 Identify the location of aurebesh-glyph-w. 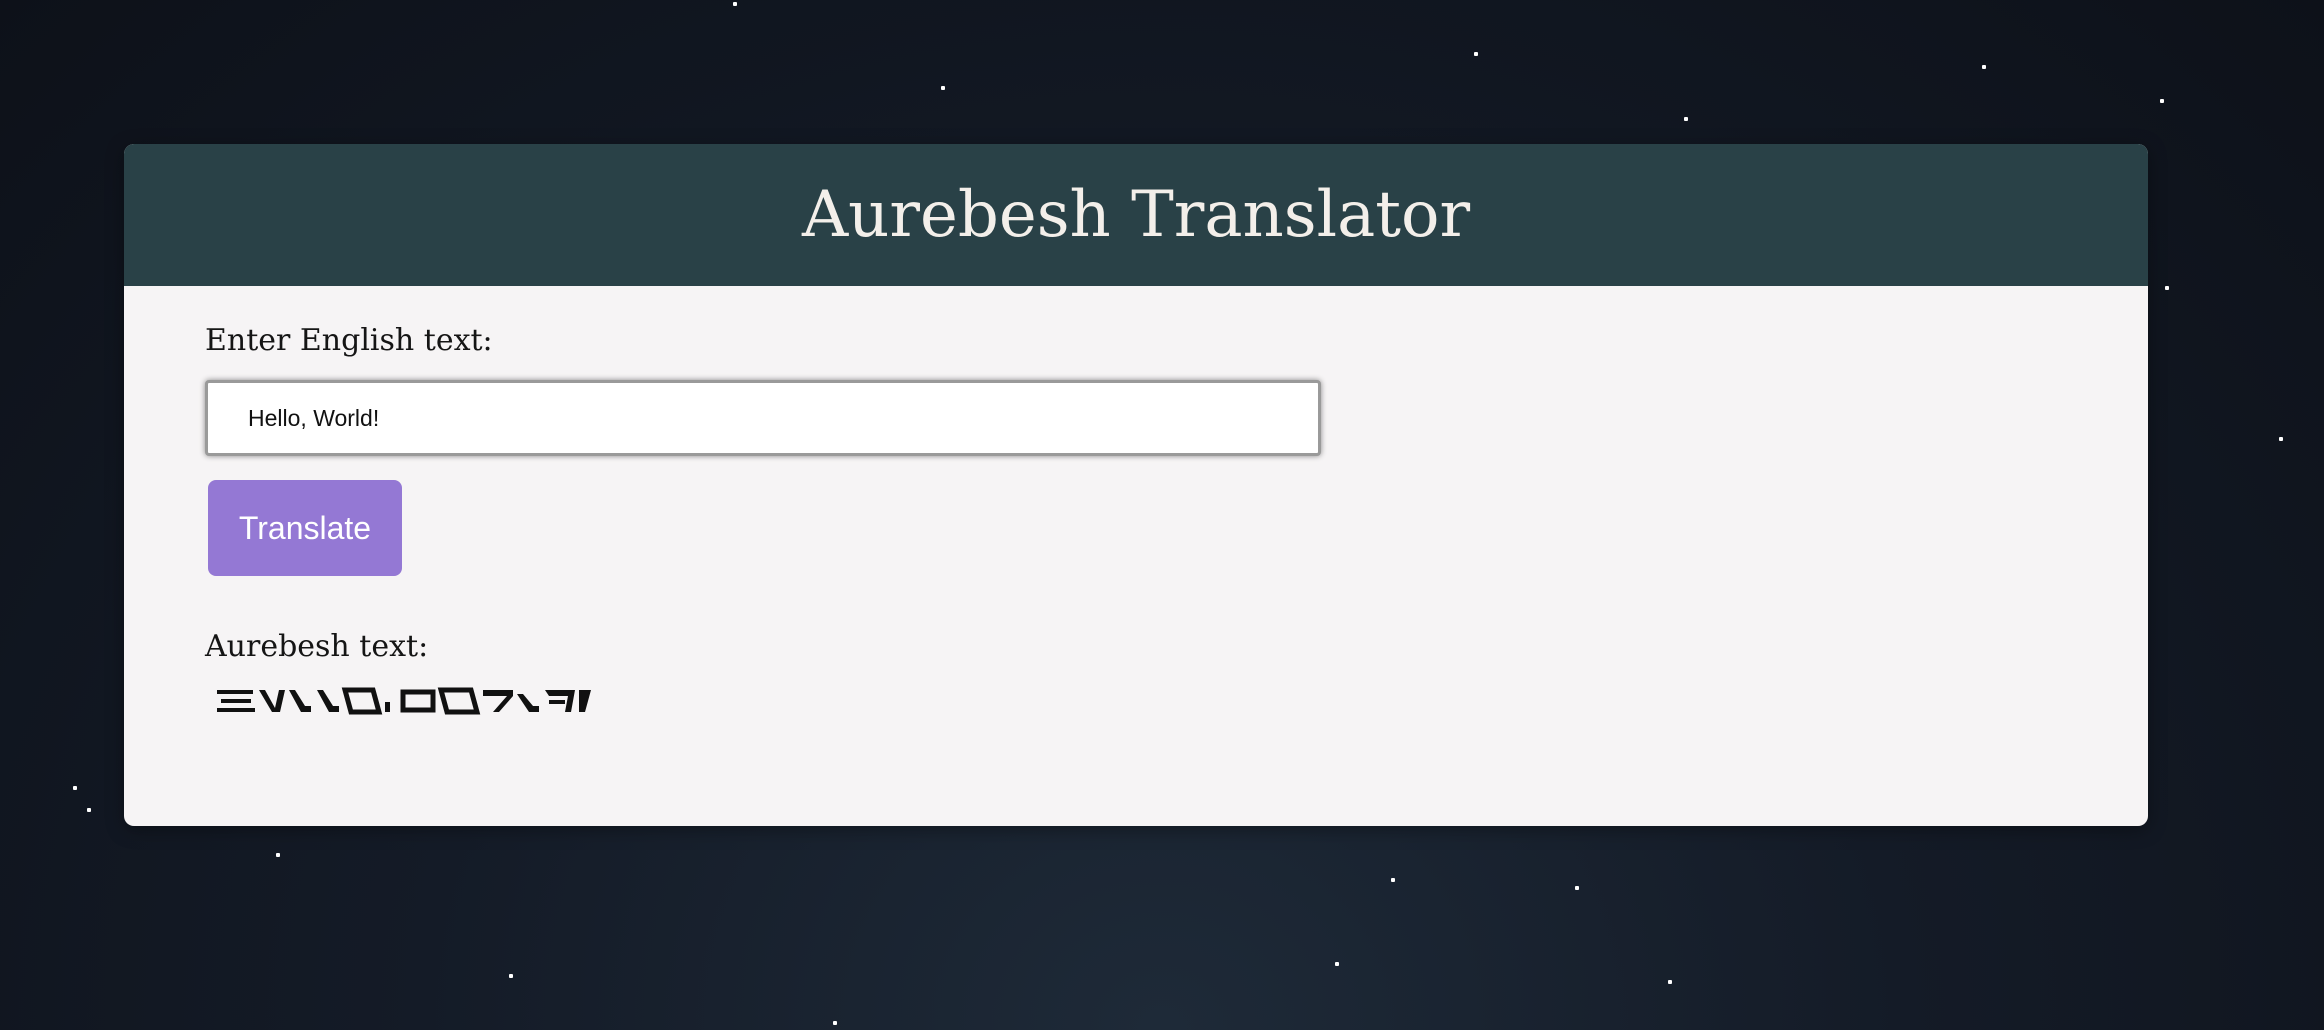
(418, 701).